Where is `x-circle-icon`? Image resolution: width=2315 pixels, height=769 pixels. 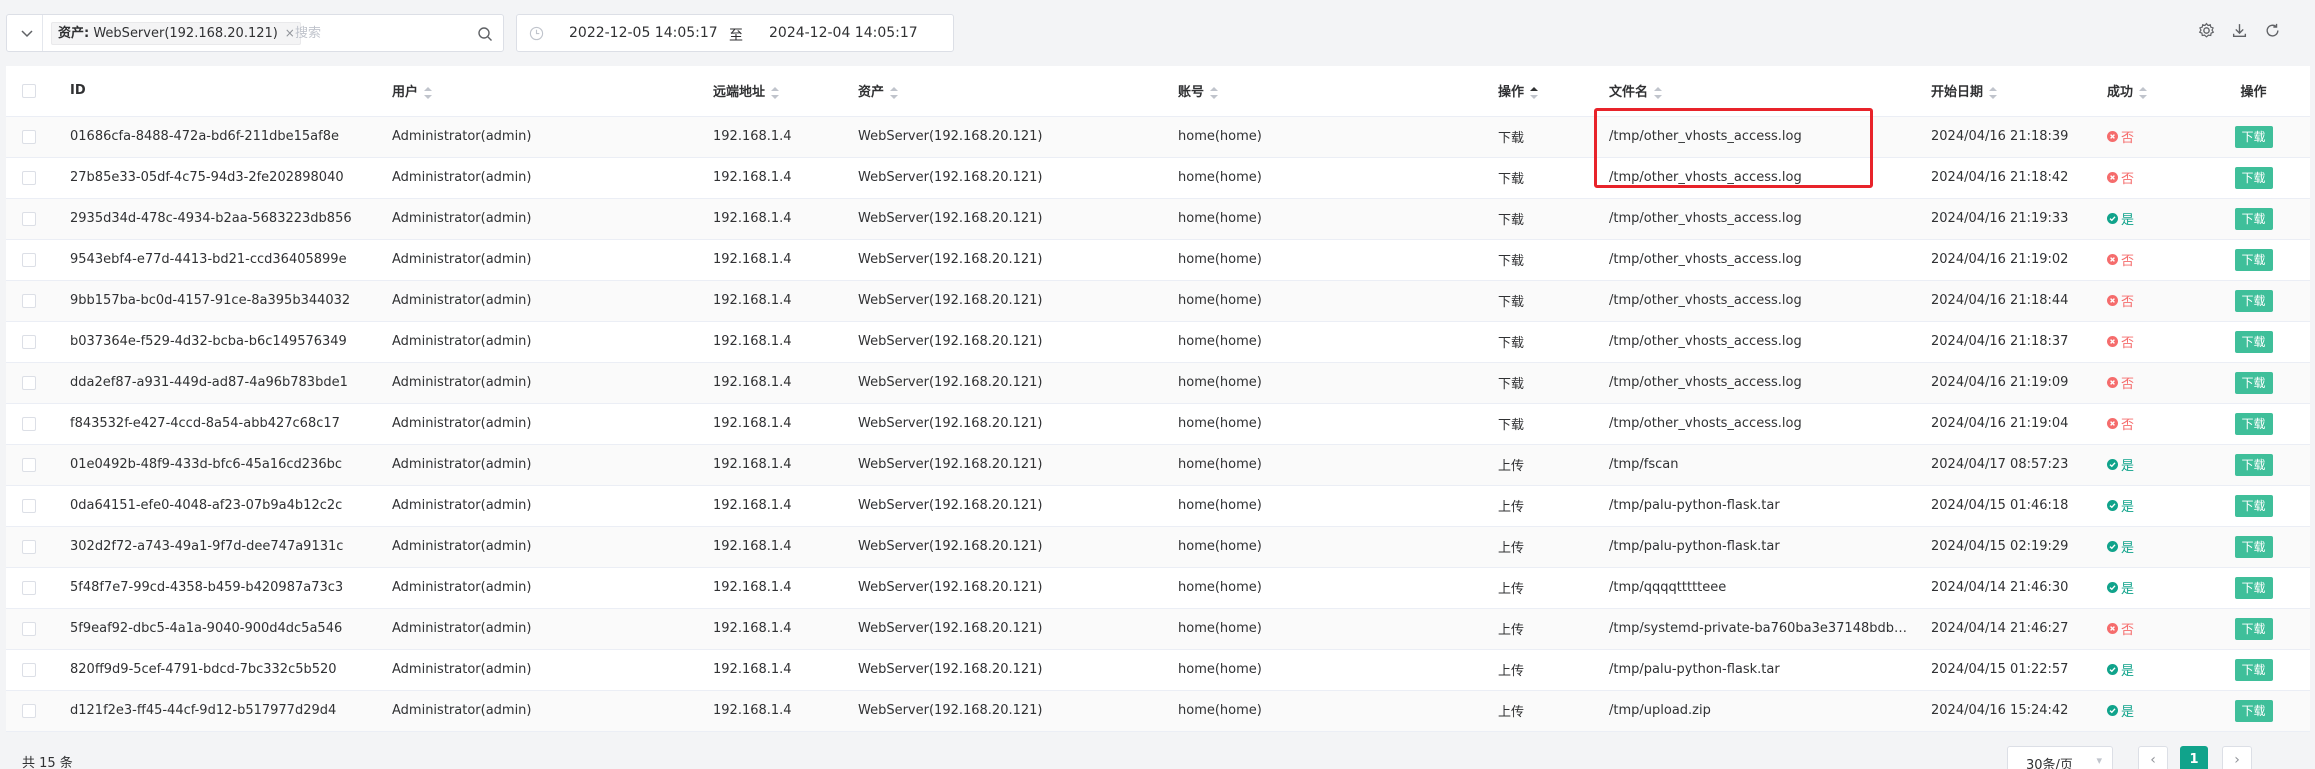
x-circle-icon is located at coordinates (2112, 259).